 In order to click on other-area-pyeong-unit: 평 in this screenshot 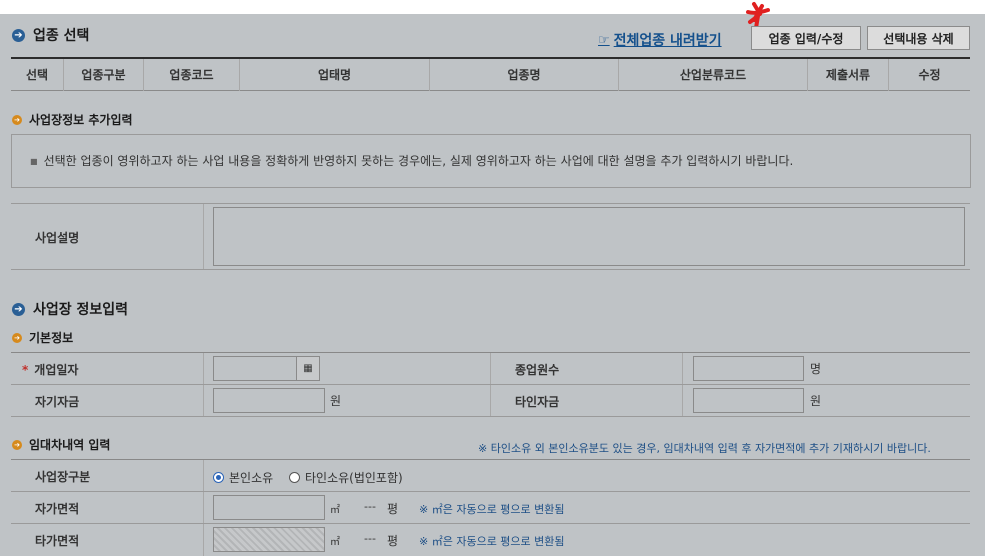, I will do `click(393, 541)`.